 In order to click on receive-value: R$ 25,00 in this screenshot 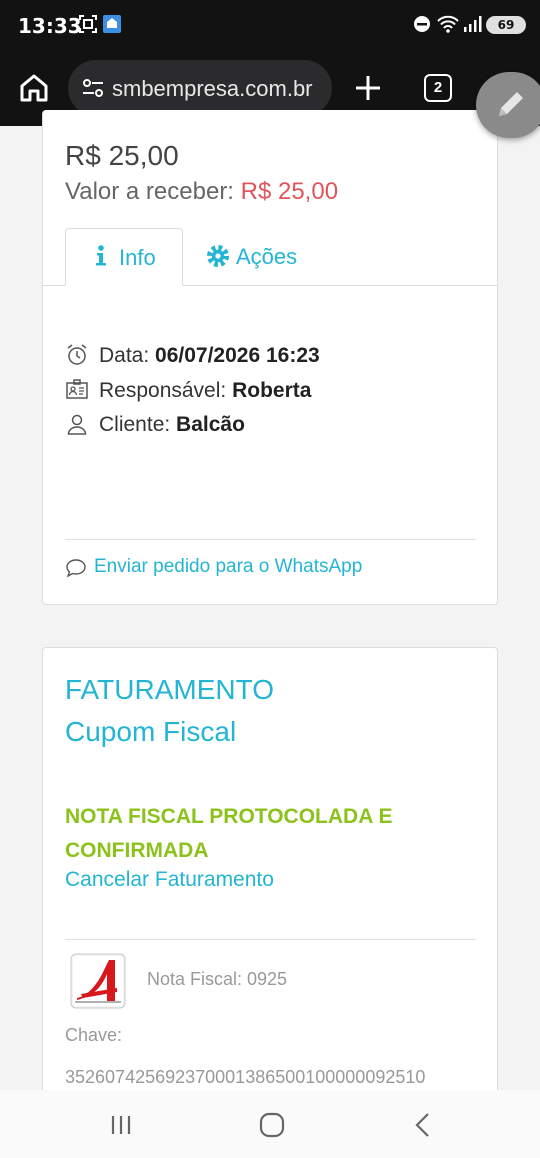, I will do `click(289, 191)`.